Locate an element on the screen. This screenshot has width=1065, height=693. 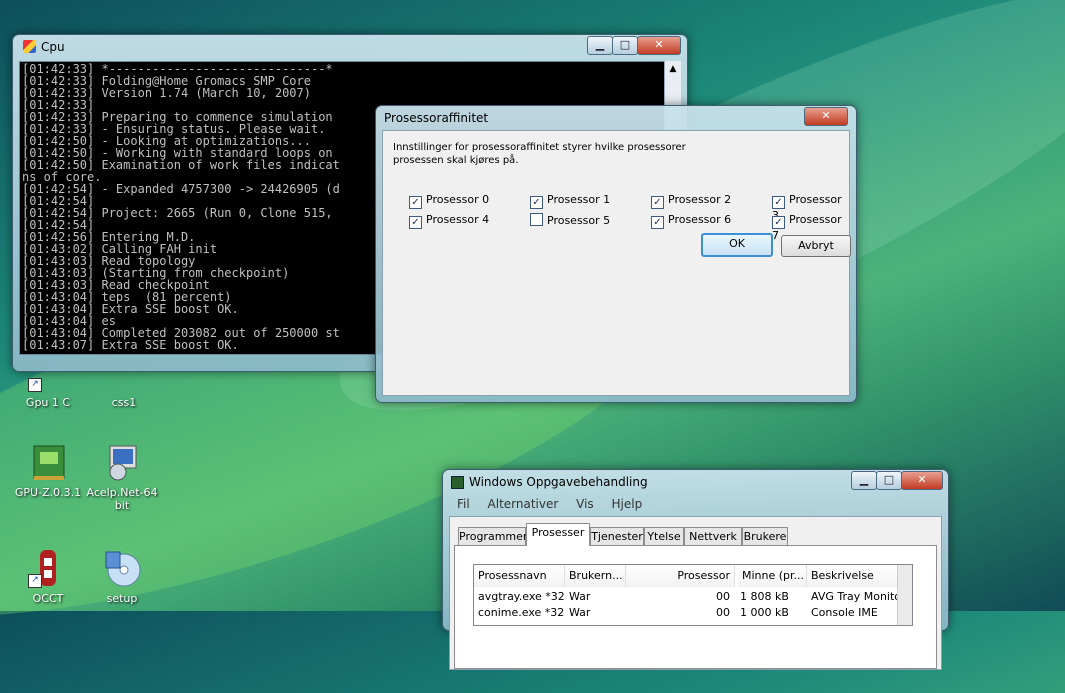
processor-checkbox-6: ✓ Prosessor 6 is located at coordinates (691, 221).